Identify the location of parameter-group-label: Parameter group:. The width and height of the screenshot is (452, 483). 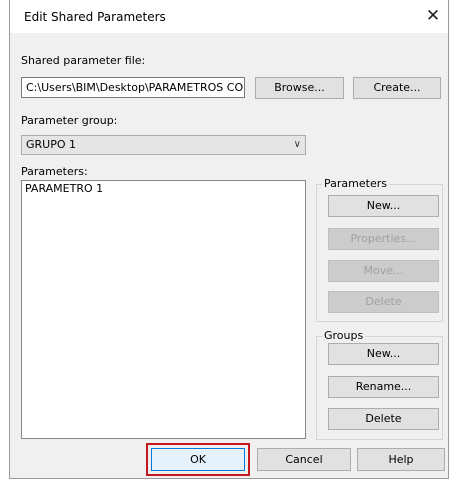
(69, 120).